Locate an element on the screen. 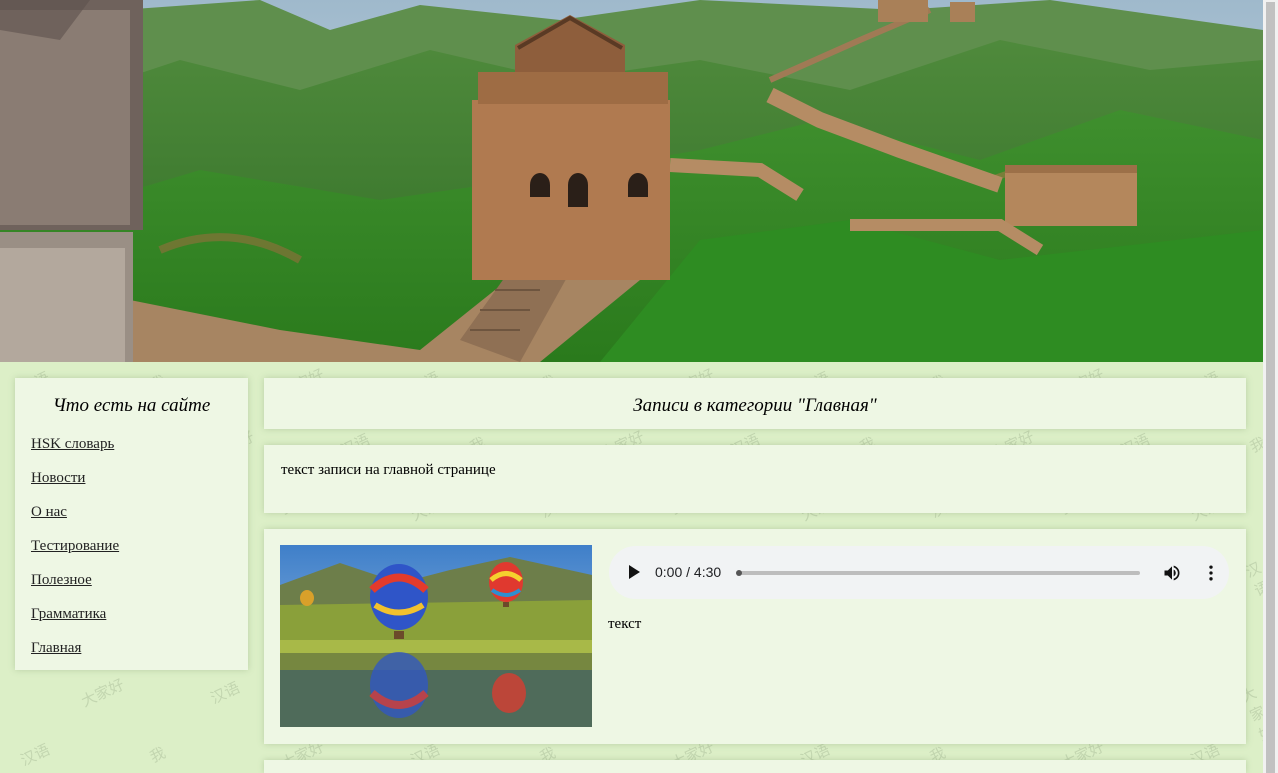 The width and height of the screenshot is (1278, 773). audio-progress-knob is located at coordinates (739, 573).